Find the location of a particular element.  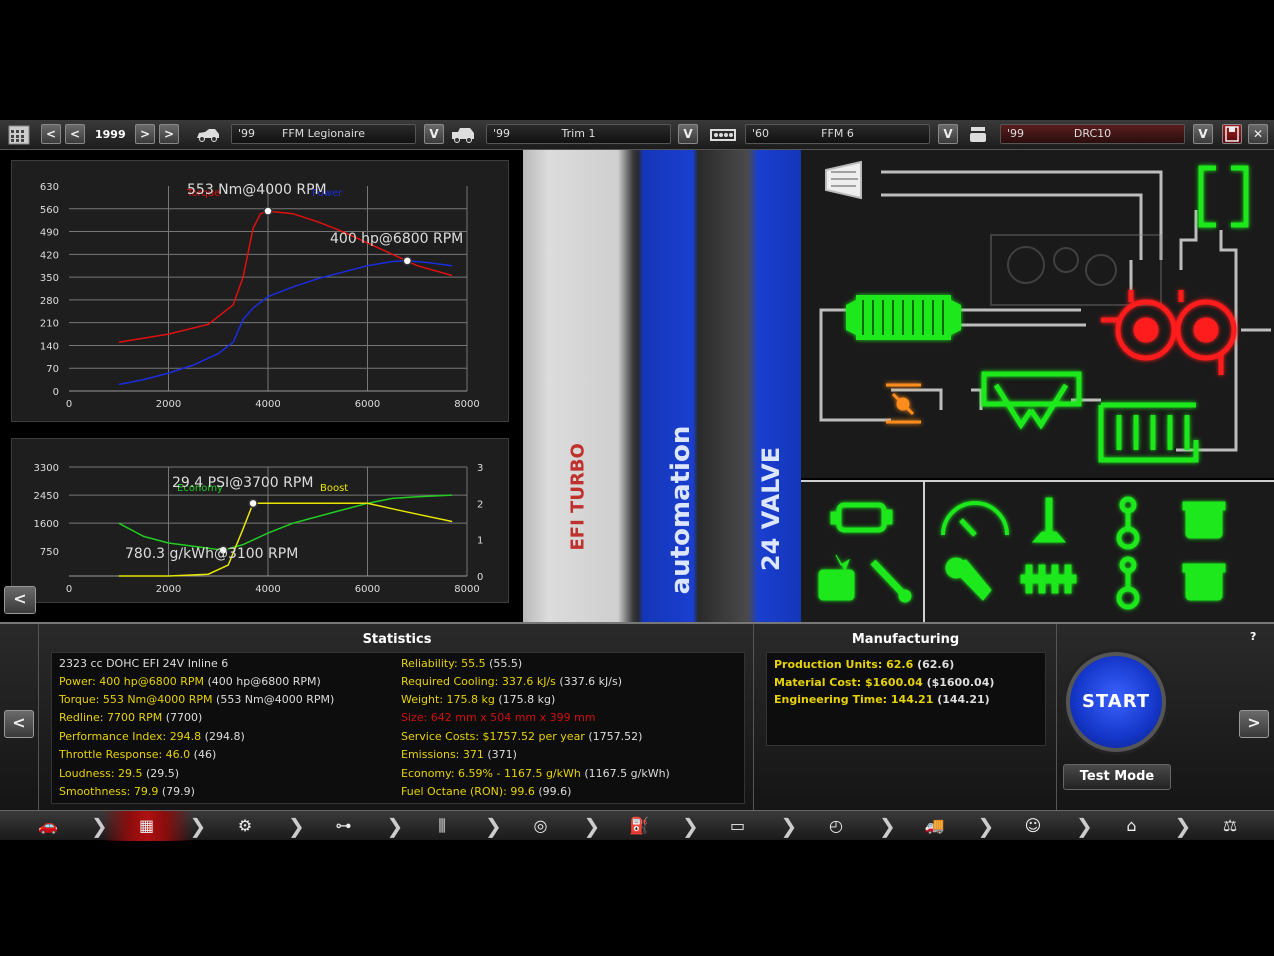

air-filter-icon is located at coordinates (843, 180).